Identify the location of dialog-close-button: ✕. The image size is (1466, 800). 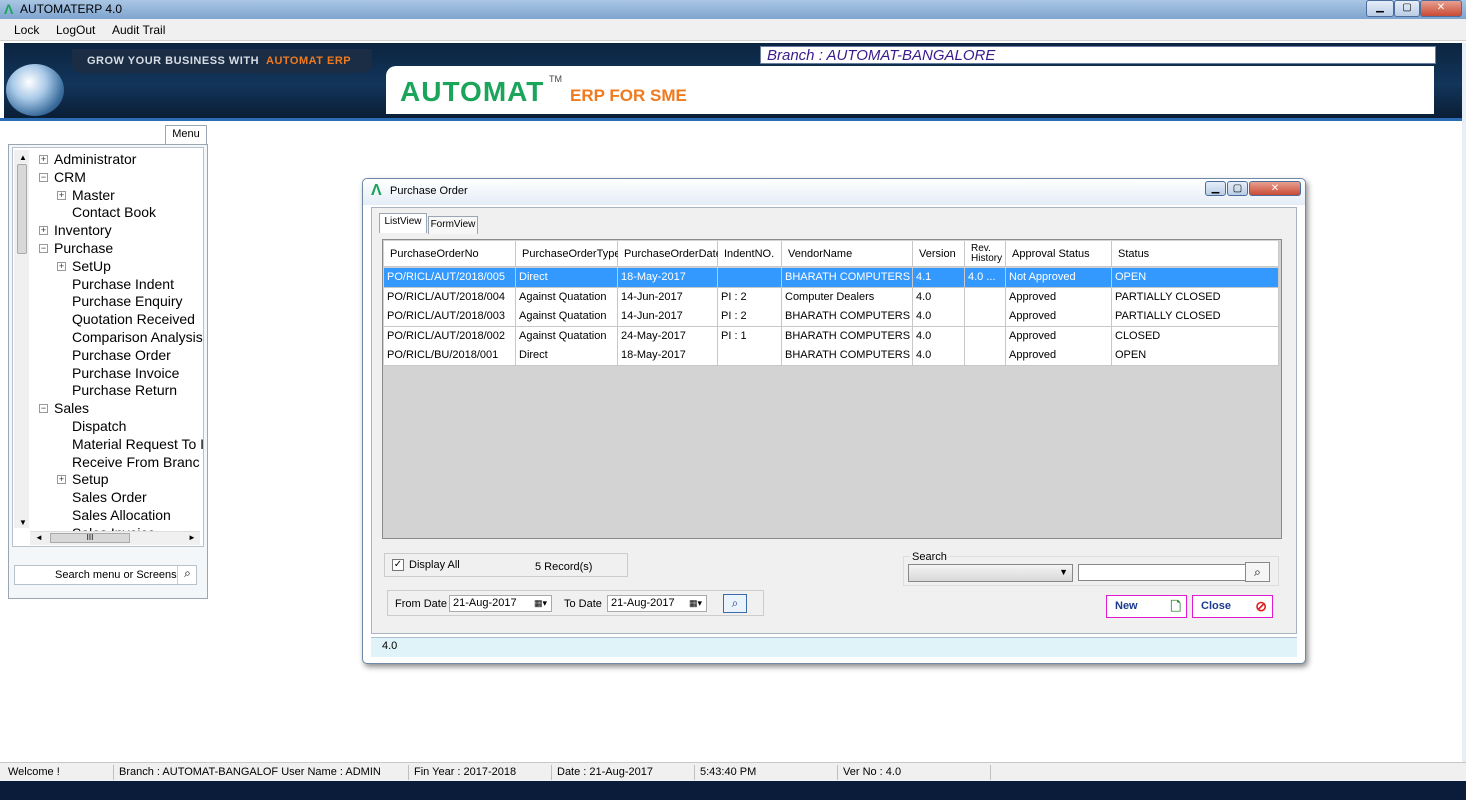
(1275, 188).